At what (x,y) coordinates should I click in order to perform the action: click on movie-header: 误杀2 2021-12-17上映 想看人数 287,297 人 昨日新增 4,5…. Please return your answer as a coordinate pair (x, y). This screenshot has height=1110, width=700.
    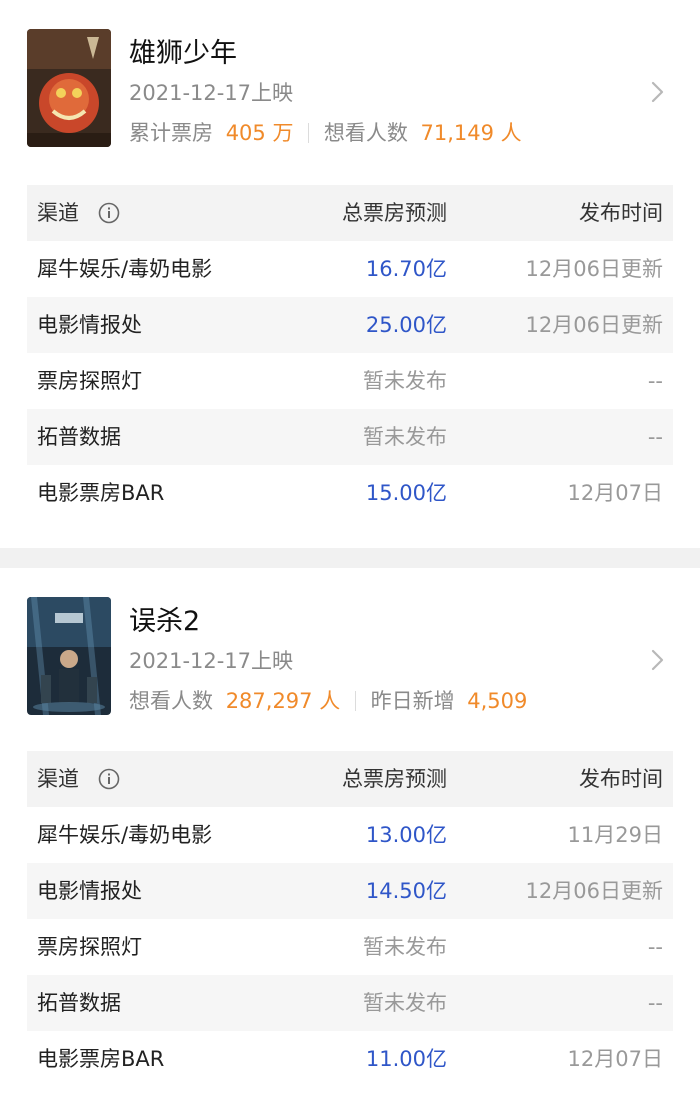
    Looking at the image, I should click on (350, 643).